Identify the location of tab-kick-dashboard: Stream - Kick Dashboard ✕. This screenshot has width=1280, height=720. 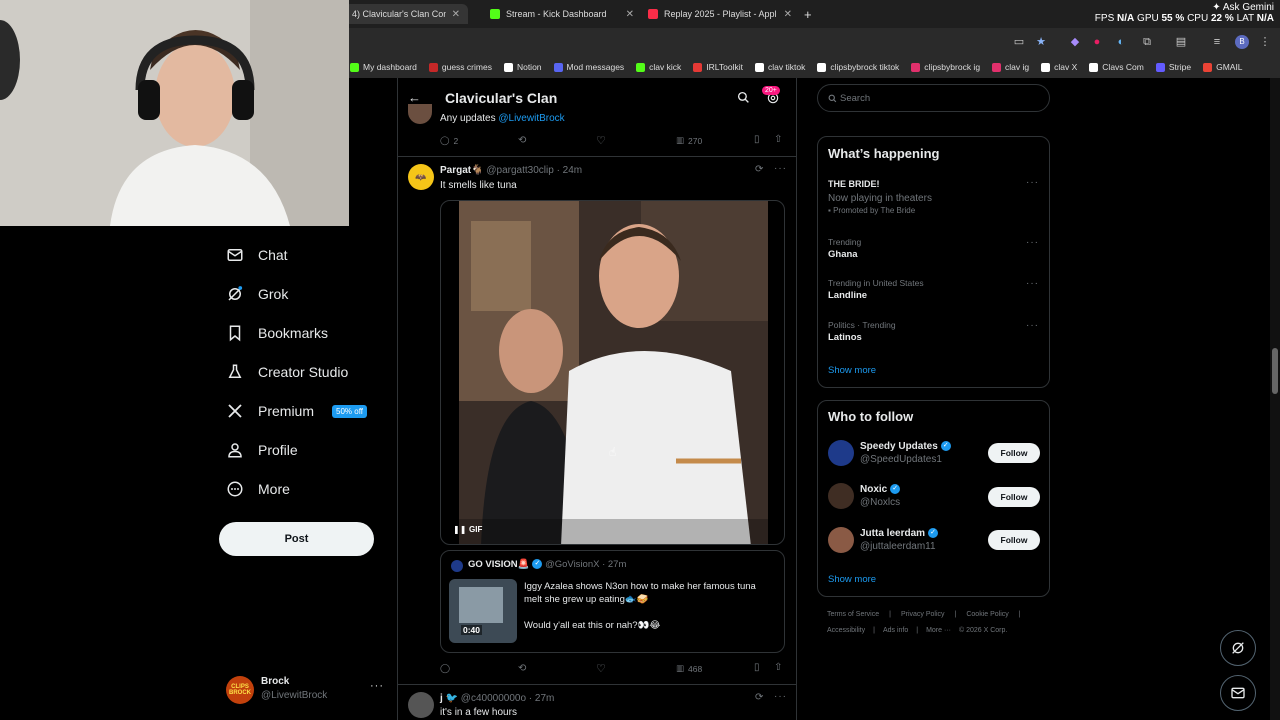
(562, 14).